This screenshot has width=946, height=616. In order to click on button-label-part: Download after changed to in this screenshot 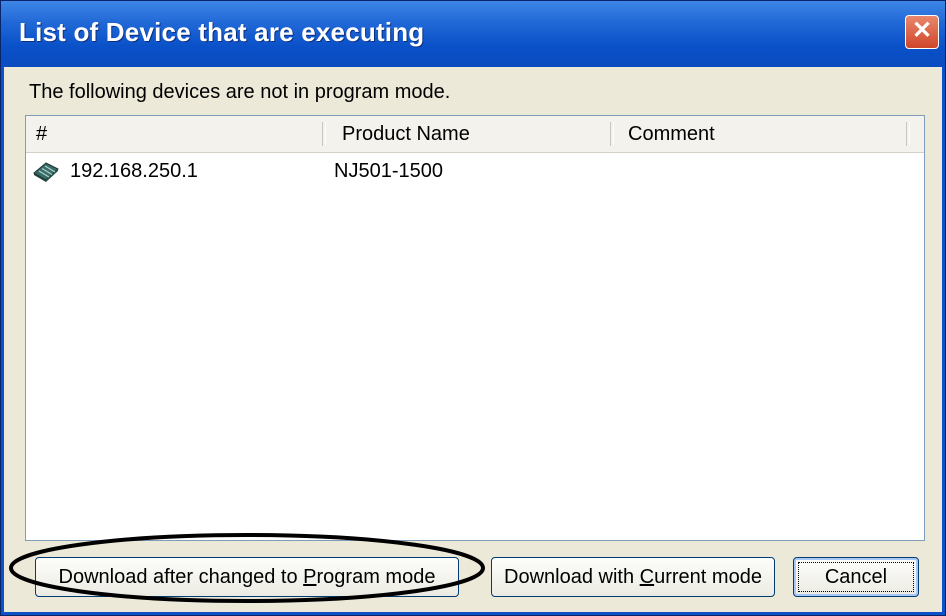, I will do `click(181, 577)`.